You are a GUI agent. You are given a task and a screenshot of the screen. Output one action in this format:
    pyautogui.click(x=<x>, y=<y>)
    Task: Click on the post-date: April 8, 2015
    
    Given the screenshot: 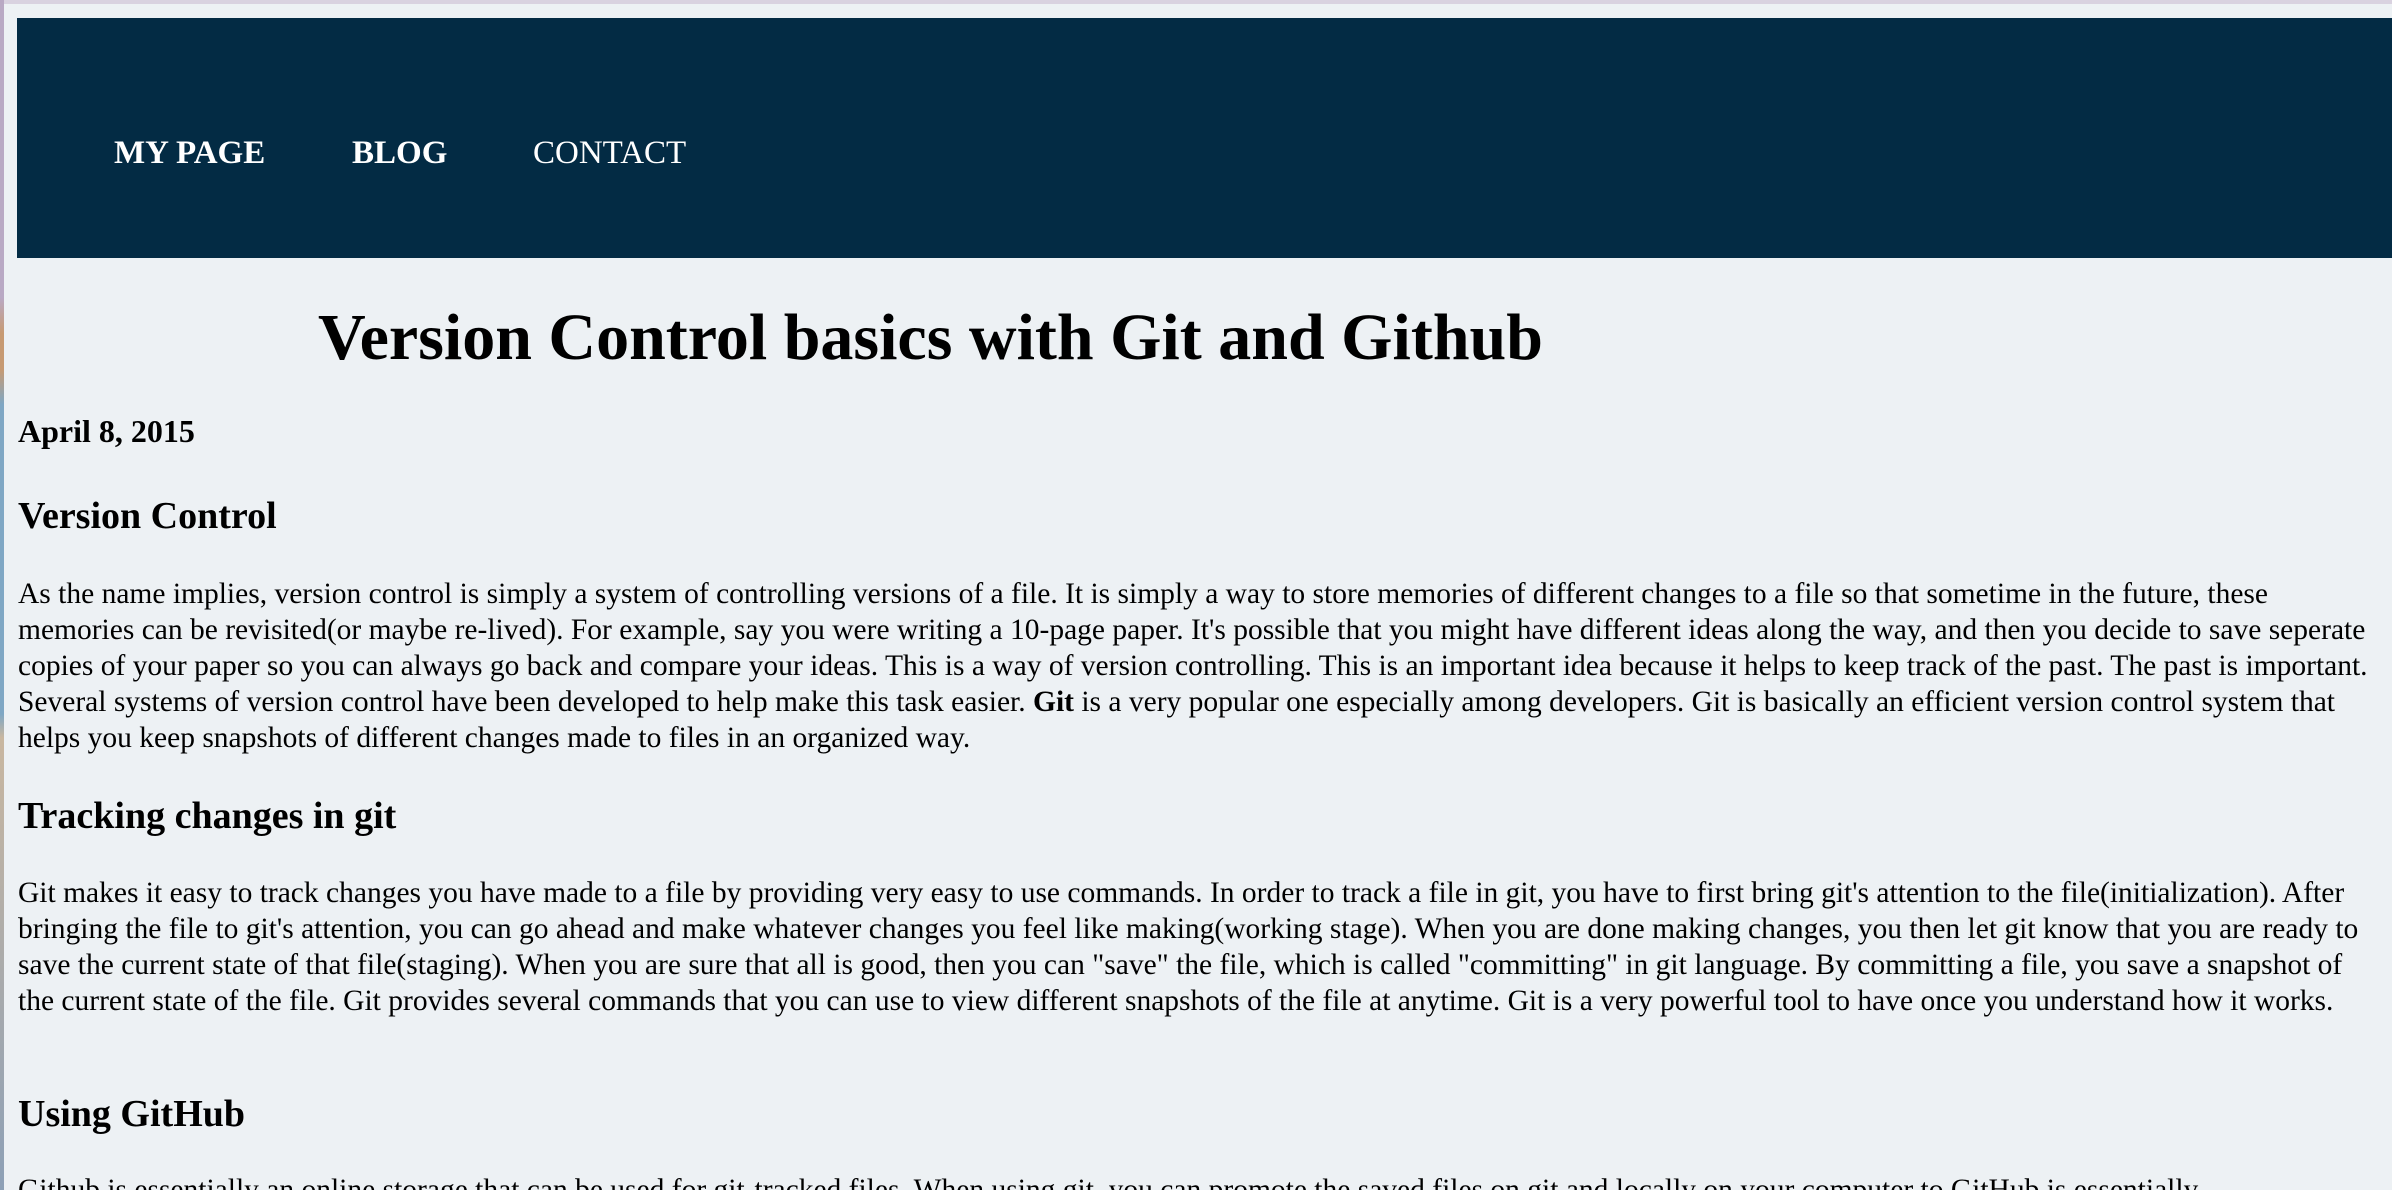 What is the action you would take?
    pyautogui.click(x=106, y=431)
    